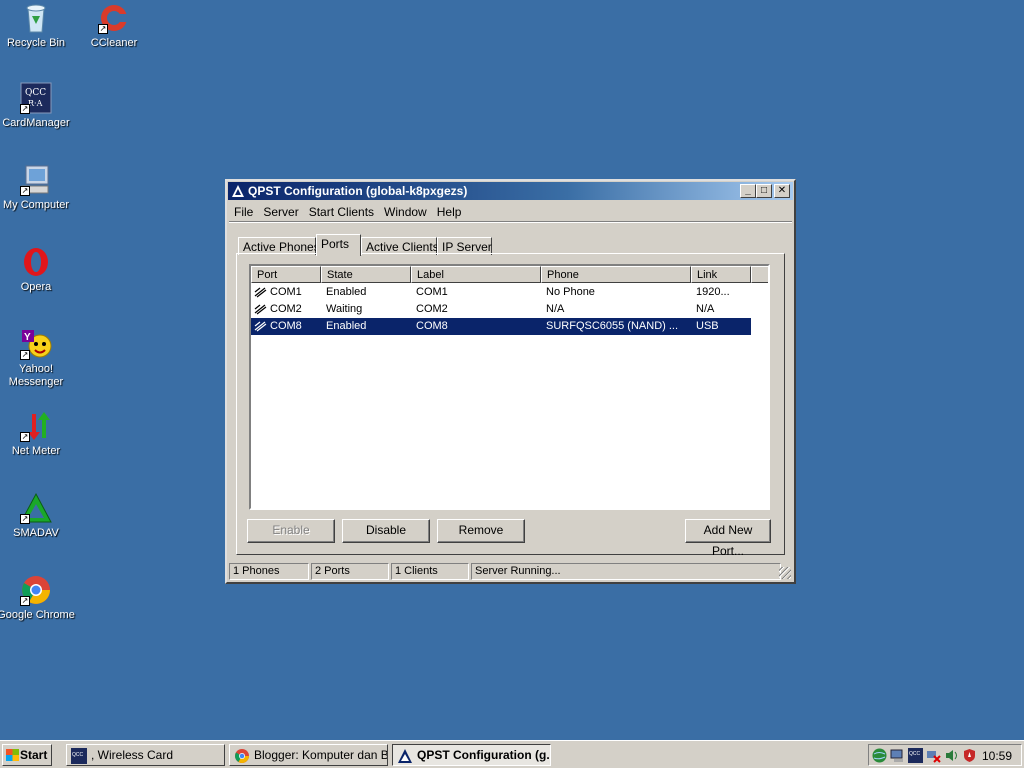 The width and height of the screenshot is (1024, 768). I want to click on cell-port: COM1, so click(286, 292).